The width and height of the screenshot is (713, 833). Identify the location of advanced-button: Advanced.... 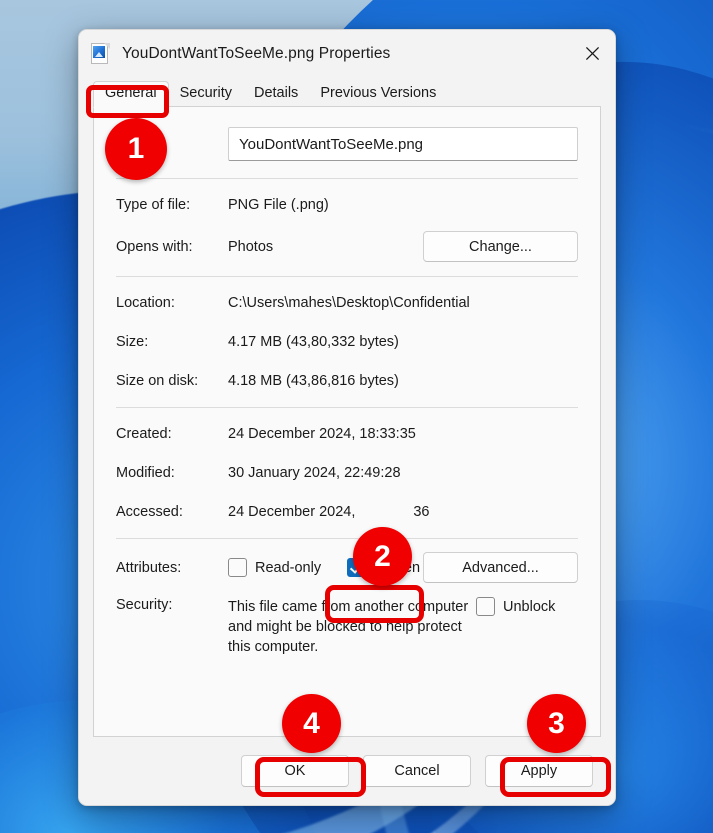
(500, 567).